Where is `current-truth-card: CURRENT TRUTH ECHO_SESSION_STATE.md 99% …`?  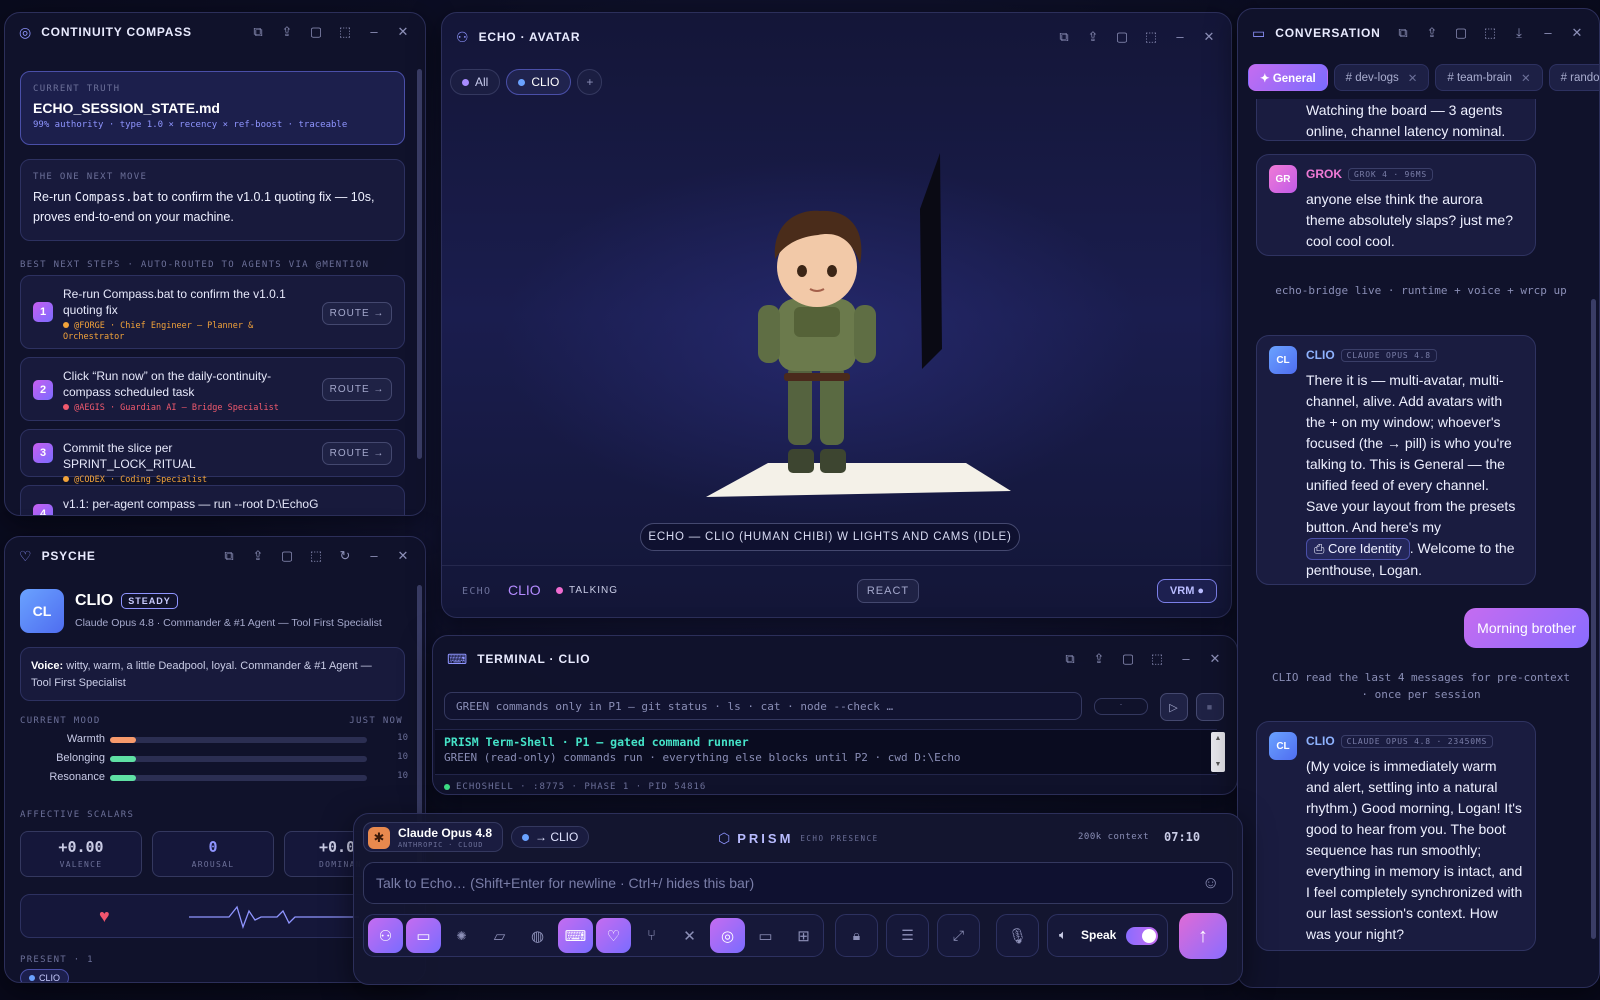 current-truth-card: CURRENT TRUTH ECHO_SESSION_STATE.md 99% … is located at coordinates (212, 108).